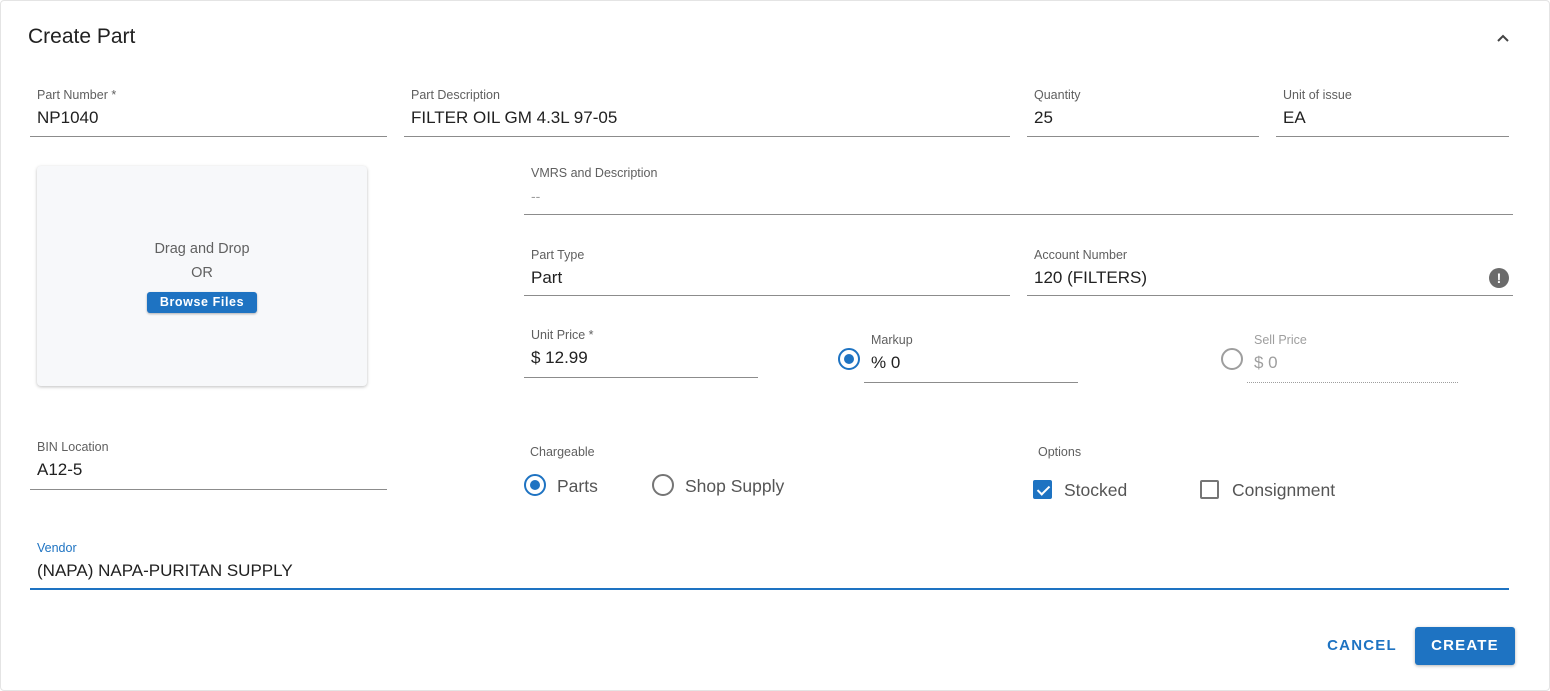 The width and height of the screenshot is (1550, 691). Describe the element at coordinates (547, 277) in the screenshot. I see `part-type-value: Part` at that location.